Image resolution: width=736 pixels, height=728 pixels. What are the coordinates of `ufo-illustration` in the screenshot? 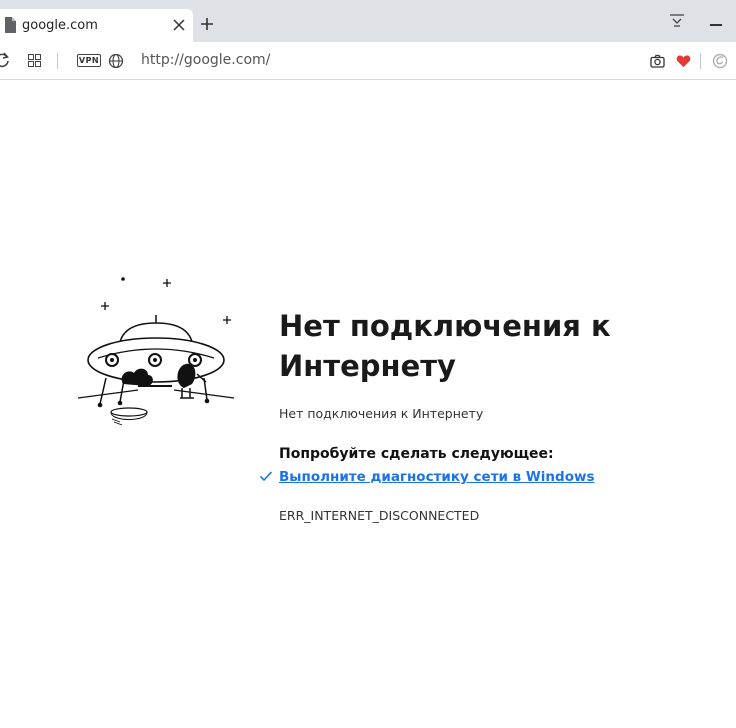 It's located at (156, 351).